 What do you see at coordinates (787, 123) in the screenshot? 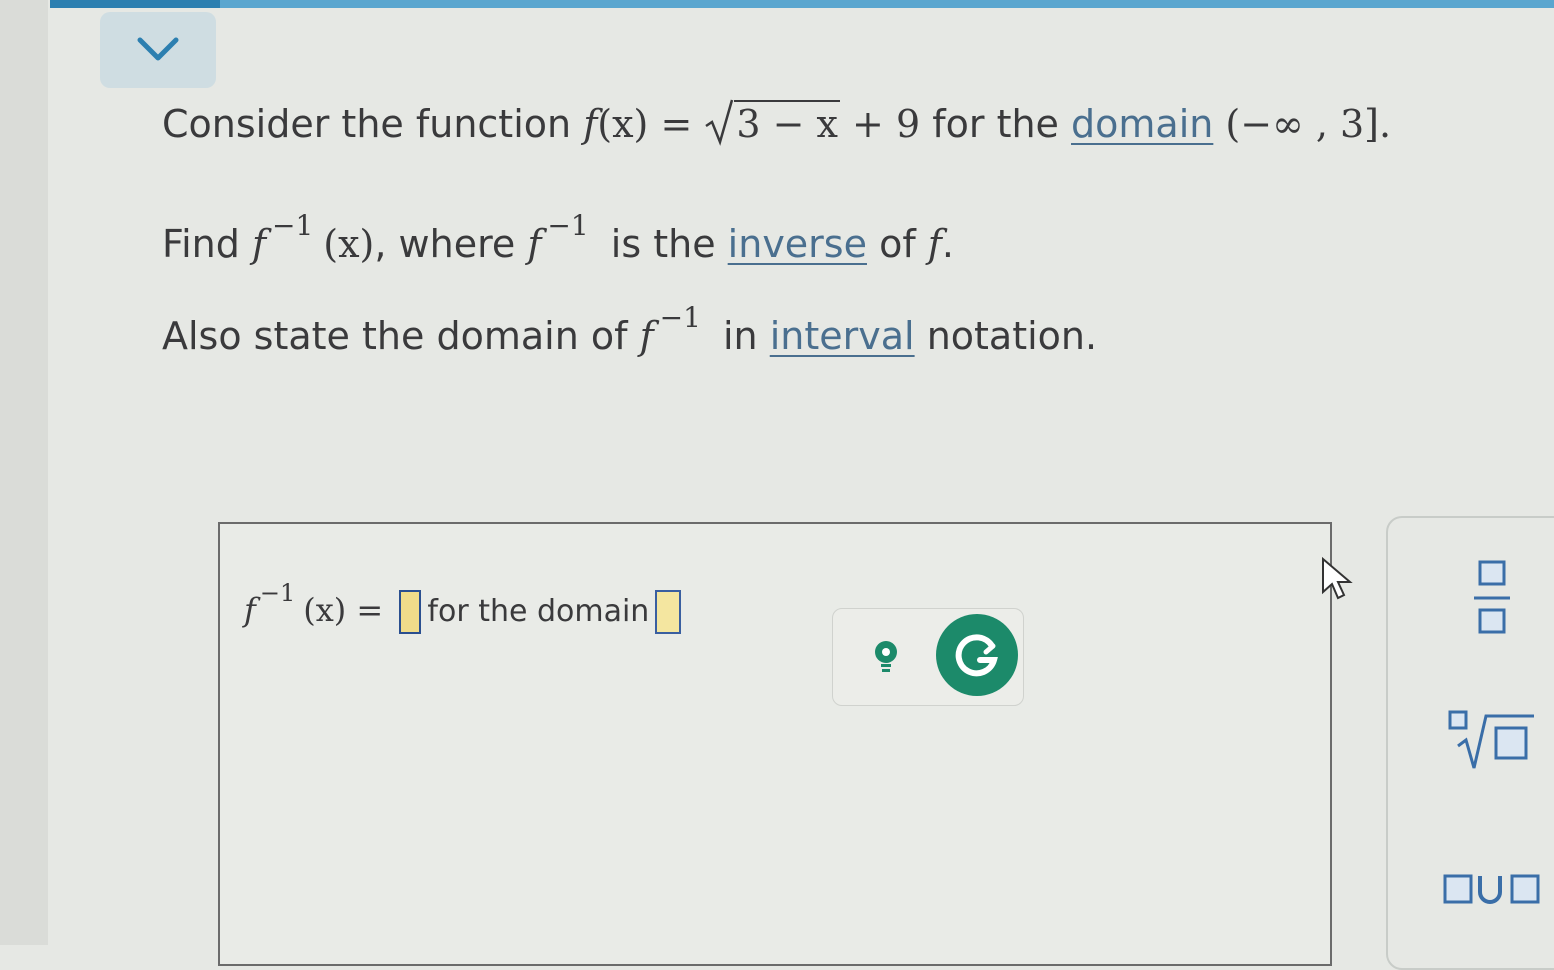
I see `math-radicand: 3 − x` at bounding box center [787, 123].